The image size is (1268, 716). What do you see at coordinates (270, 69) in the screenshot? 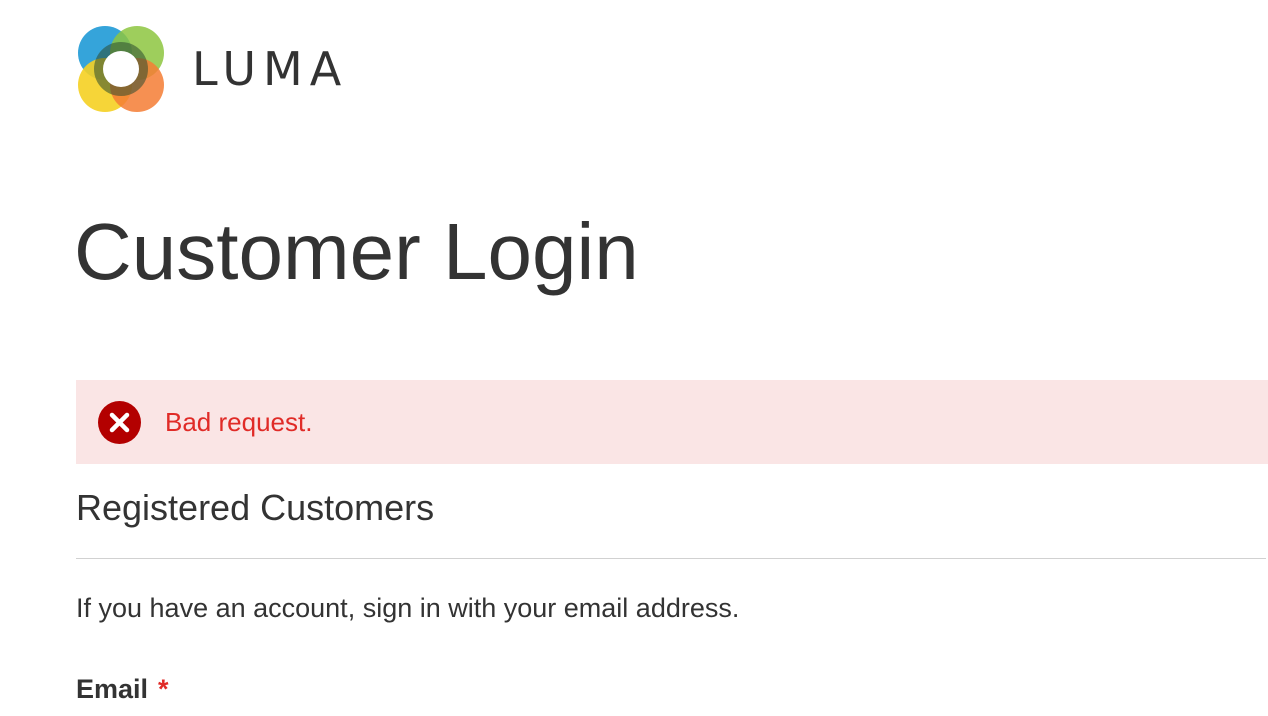
I see `logo-text: LUMA` at bounding box center [270, 69].